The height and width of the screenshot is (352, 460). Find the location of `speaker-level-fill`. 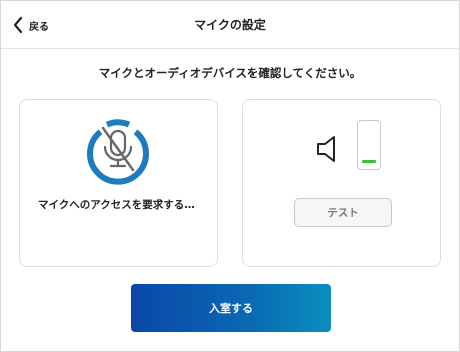

speaker-level-fill is located at coordinates (369, 161).